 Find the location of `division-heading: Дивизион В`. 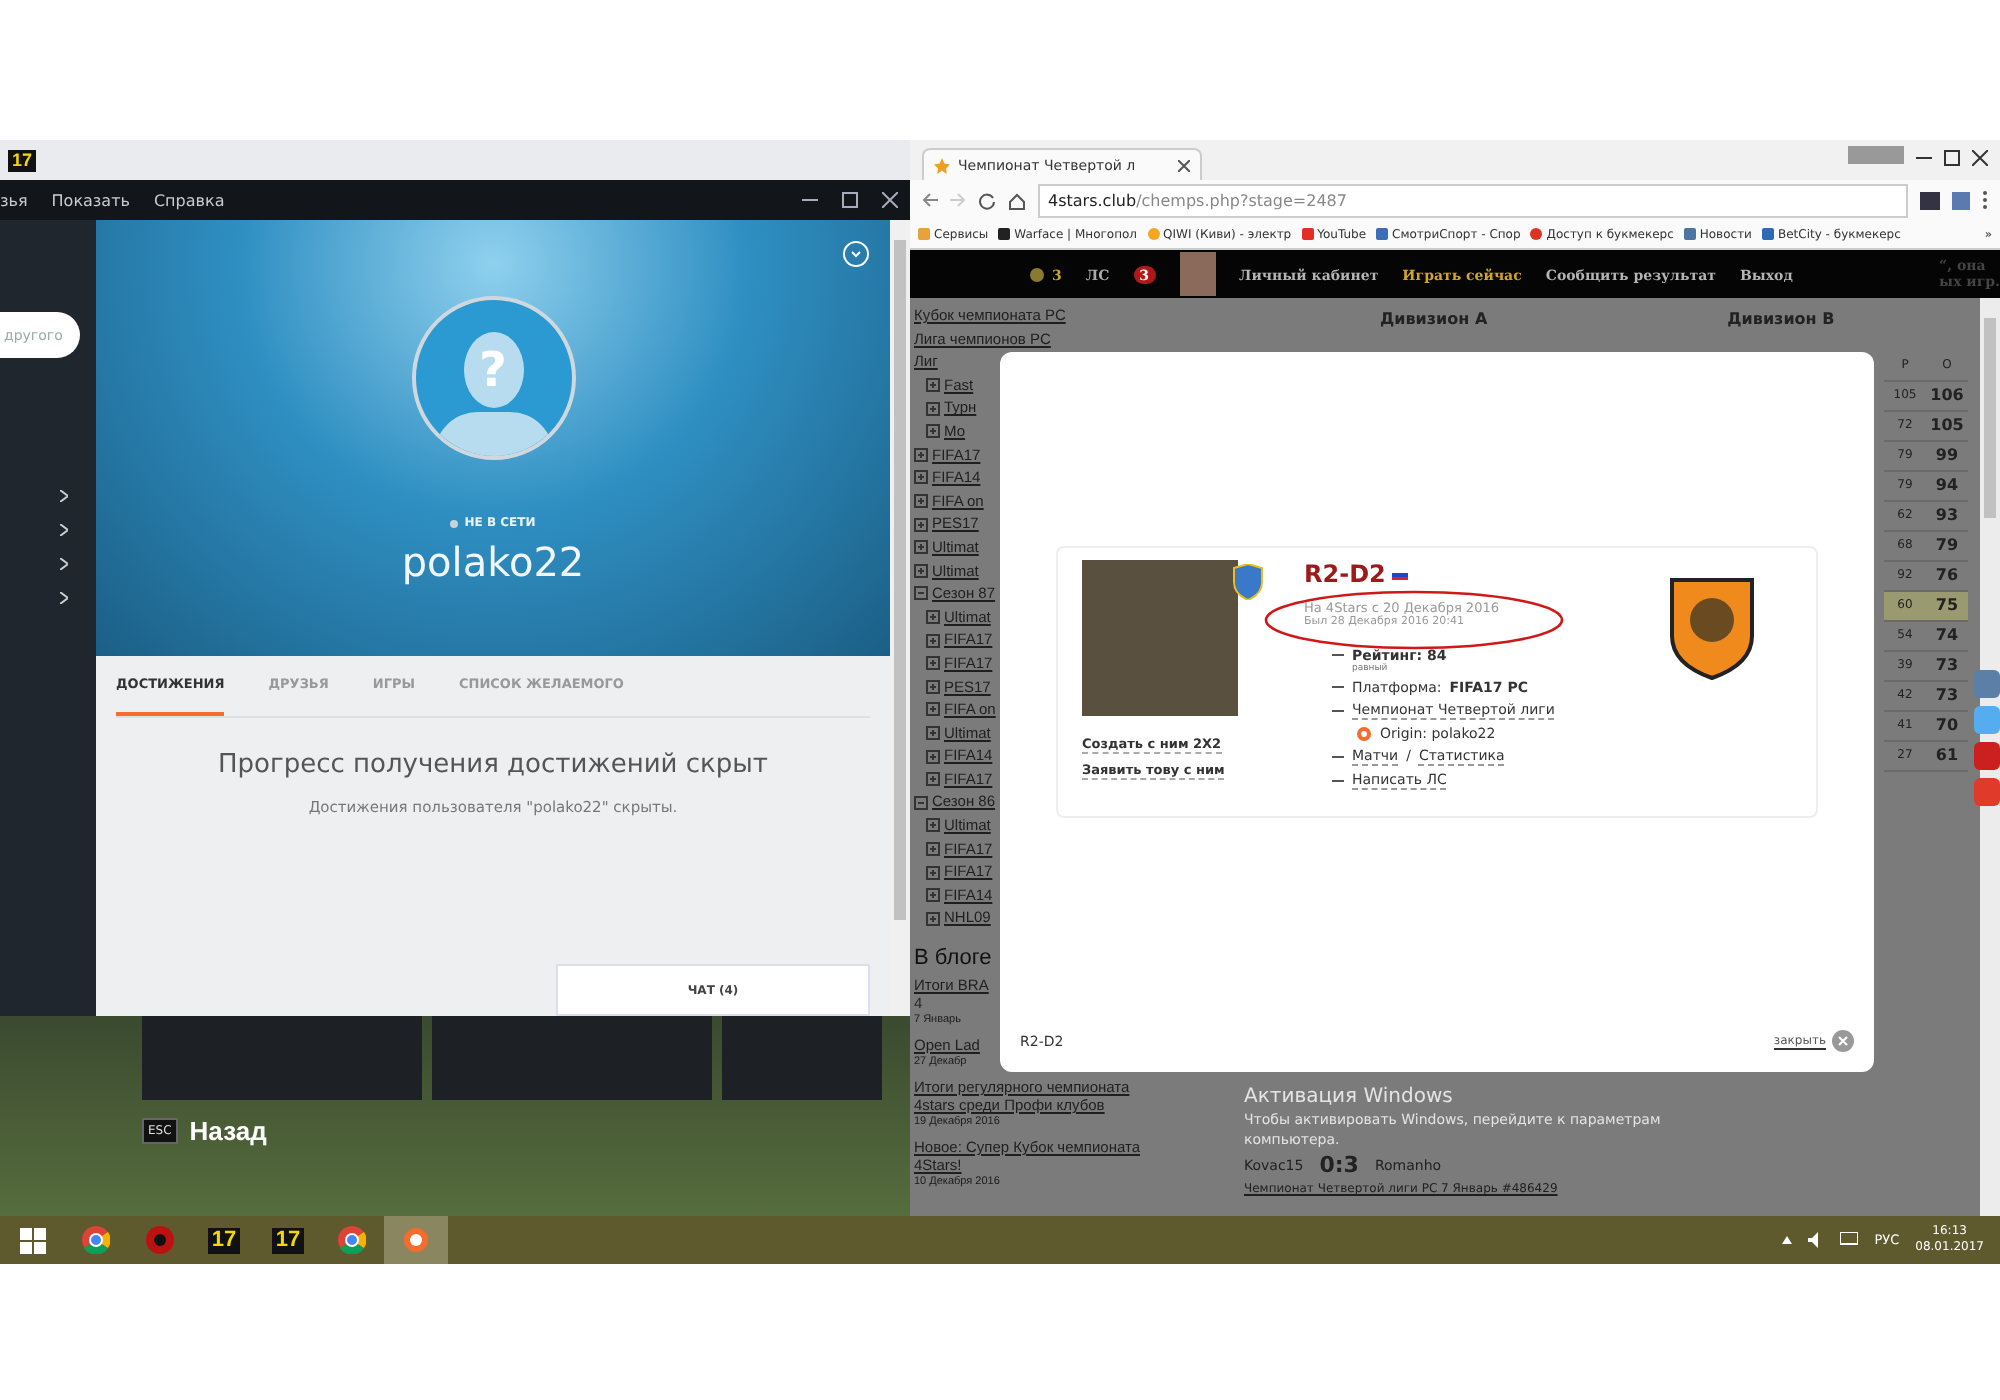

division-heading: Дивизион В is located at coordinates (1781, 319).